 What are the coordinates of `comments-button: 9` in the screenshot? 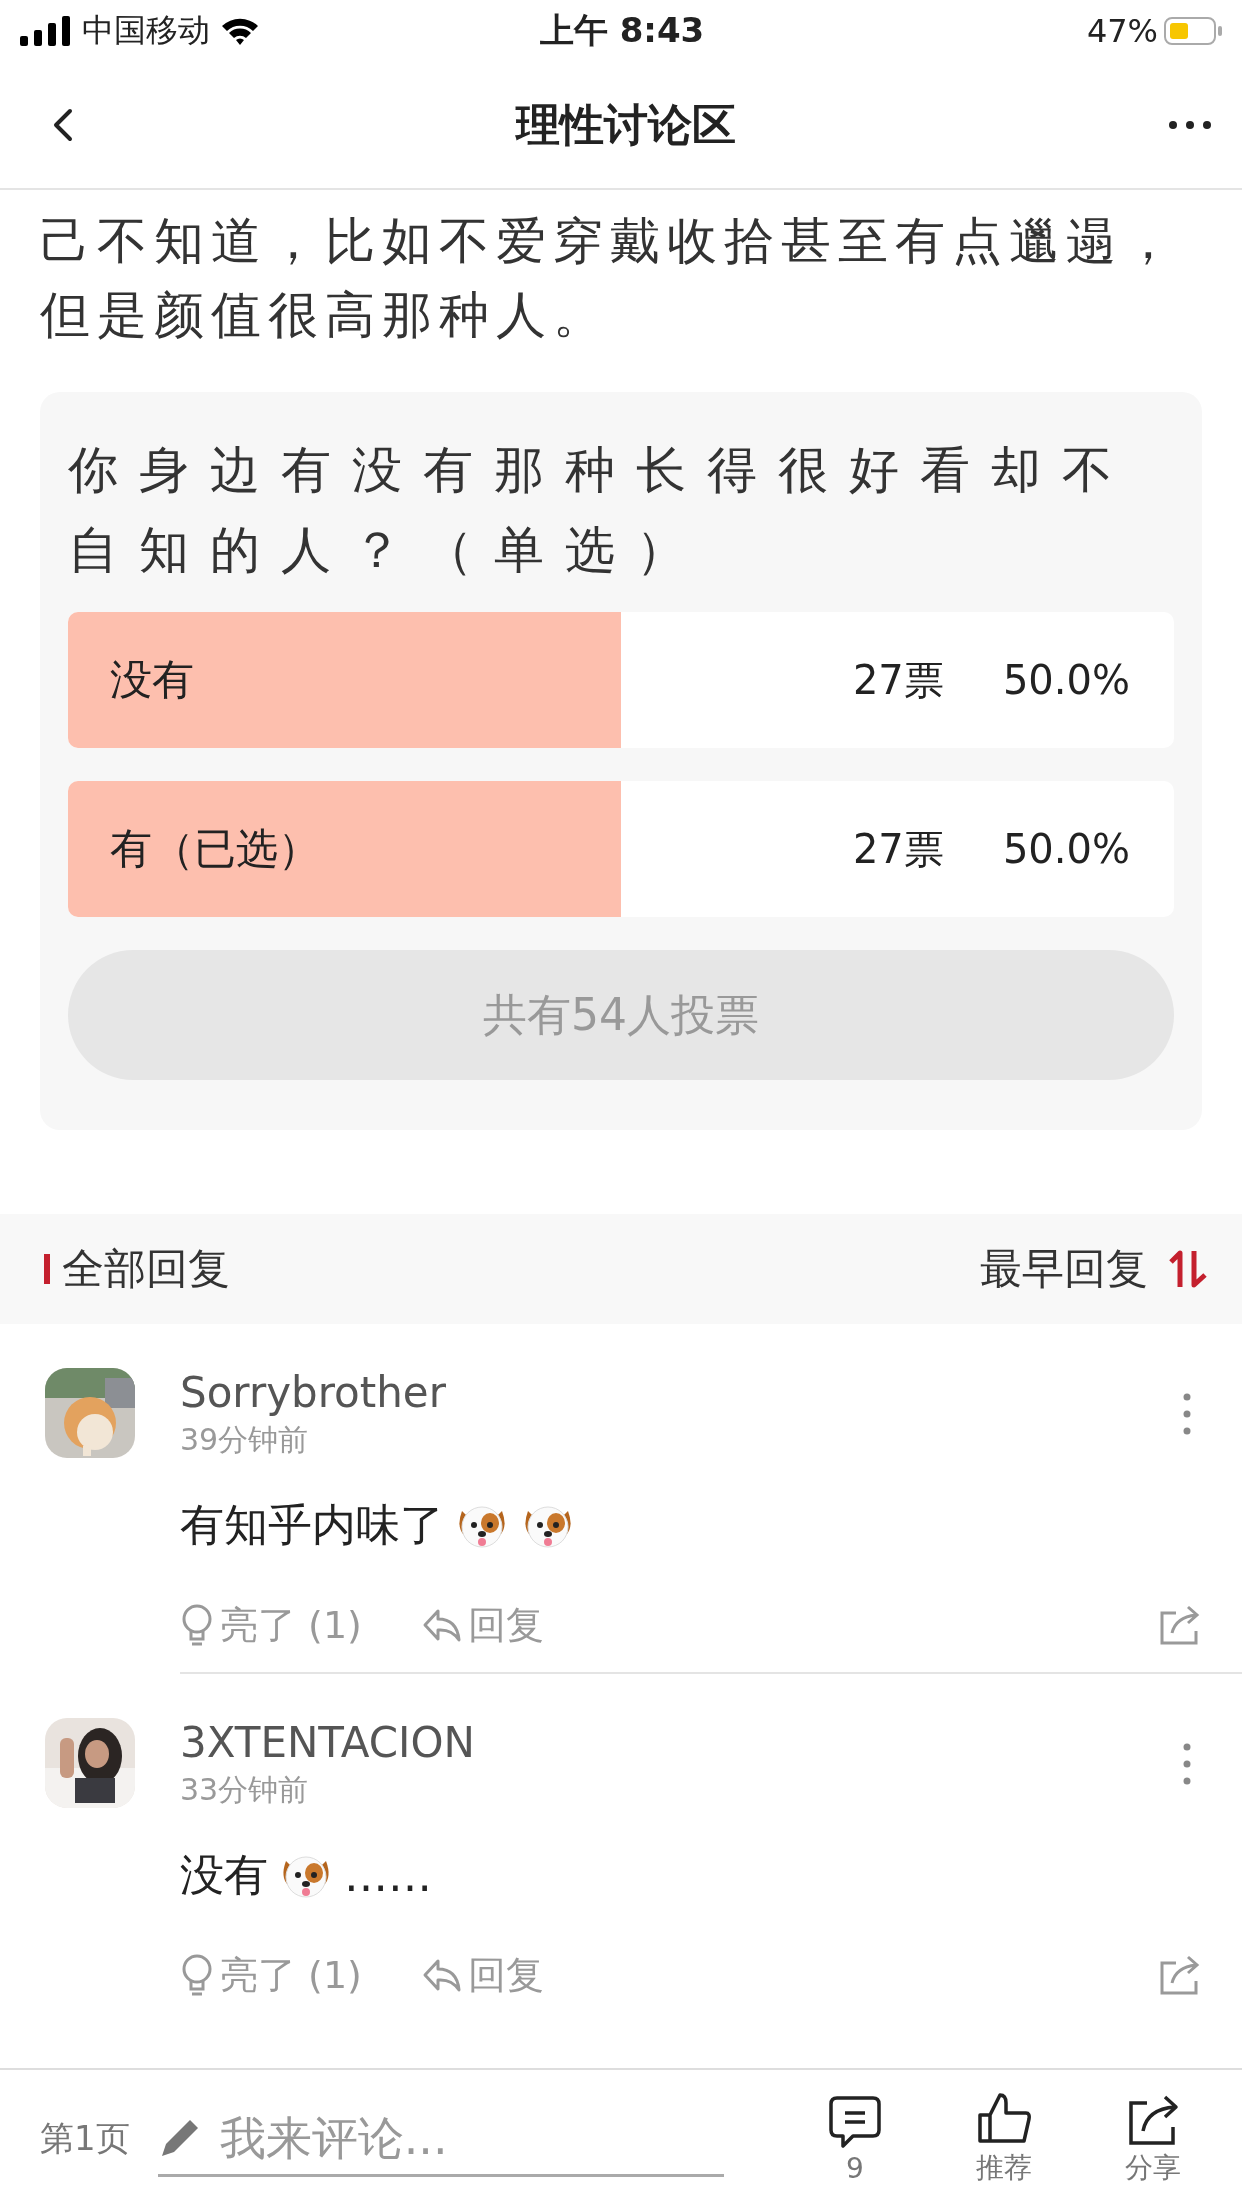 It's located at (855, 2139).